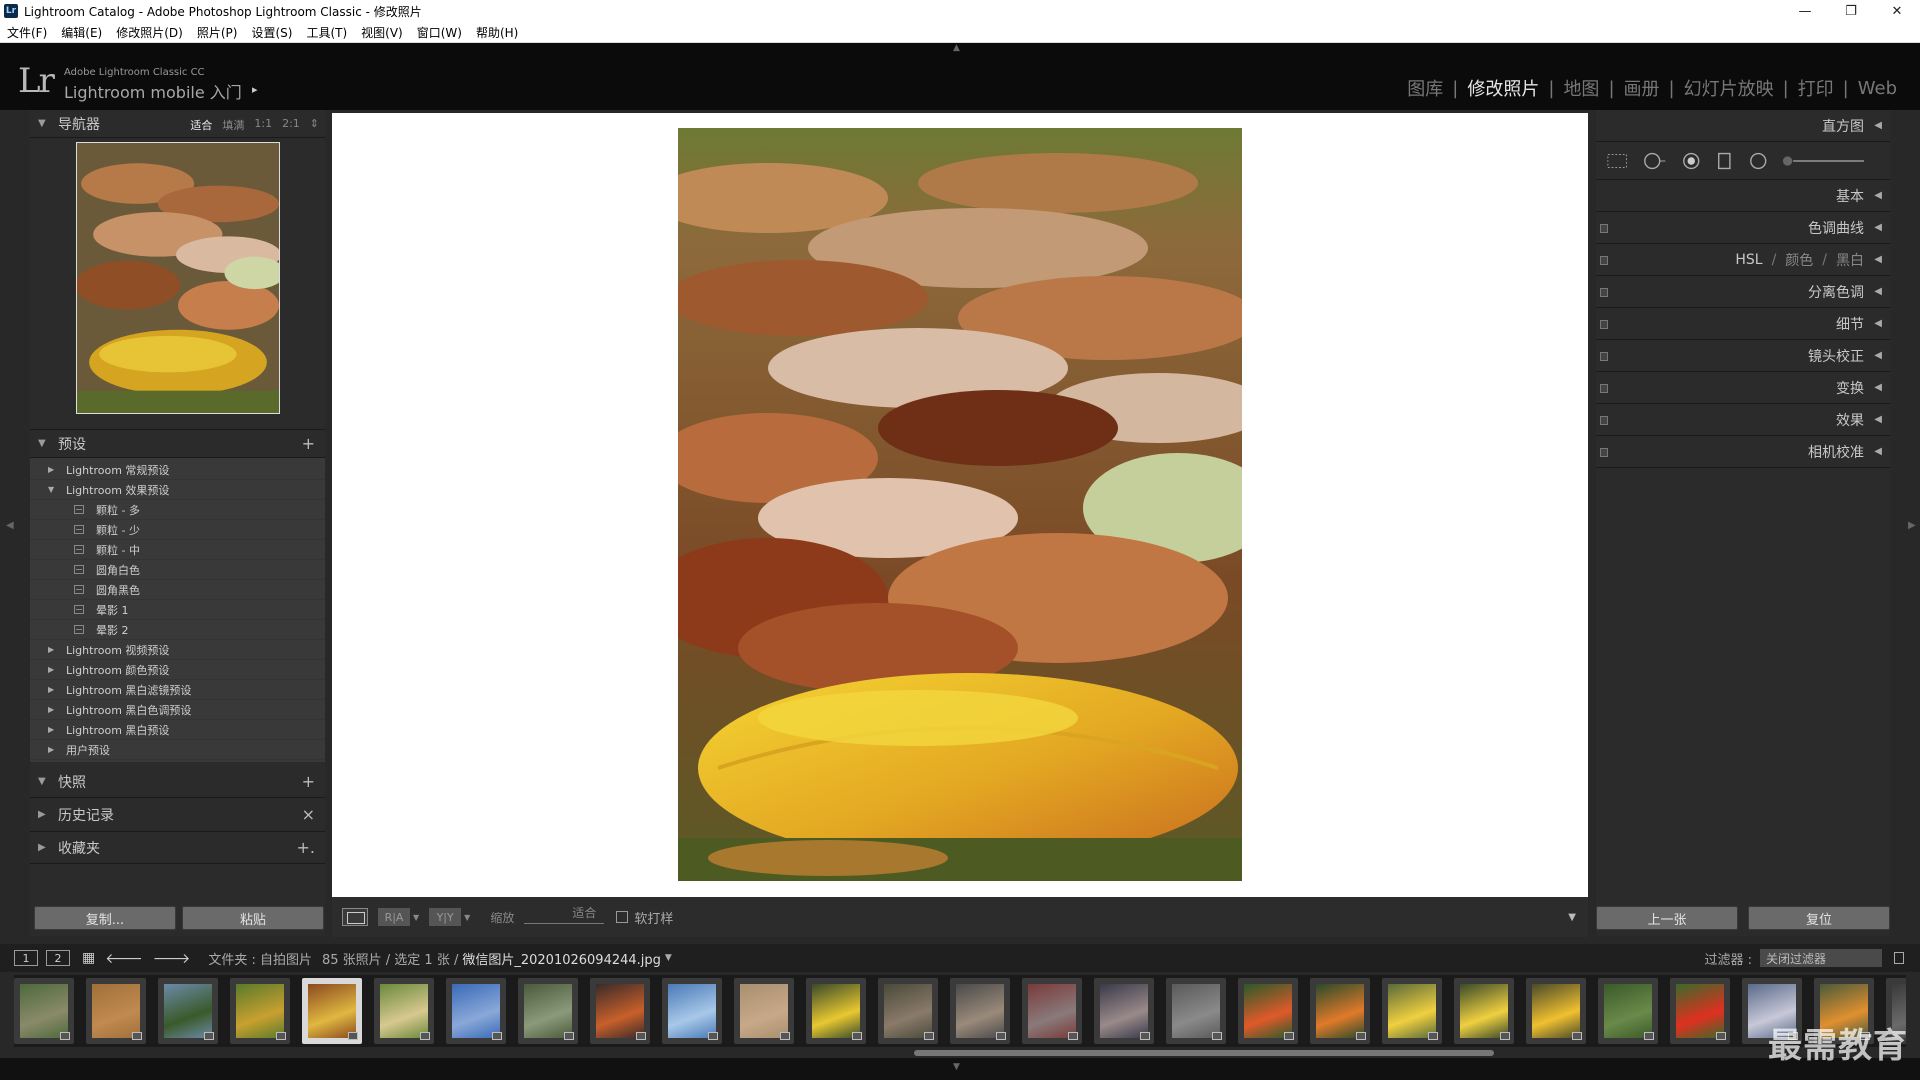 This screenshot has width=1920, height=1080. Describe the element at coordinates (1425, 88) in the screenshot. I see `module-library: 图库` at that location.